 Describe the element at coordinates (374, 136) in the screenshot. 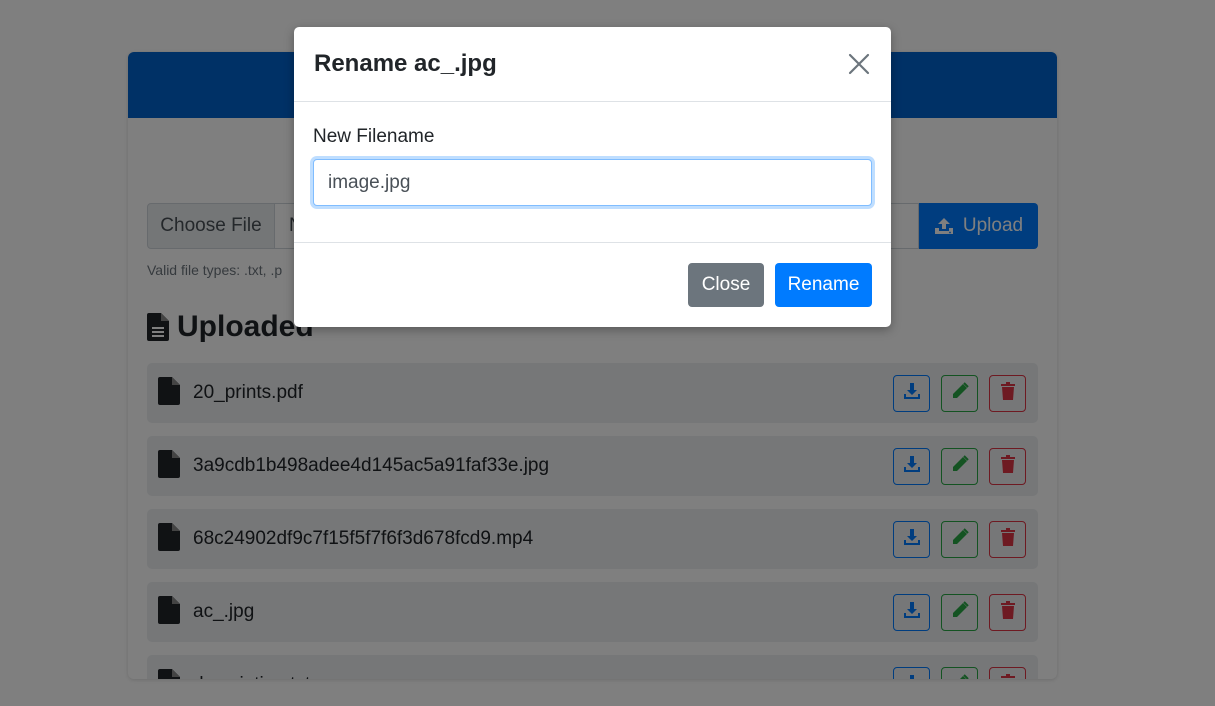

I see `new-filename-label: New Filename` at that location.